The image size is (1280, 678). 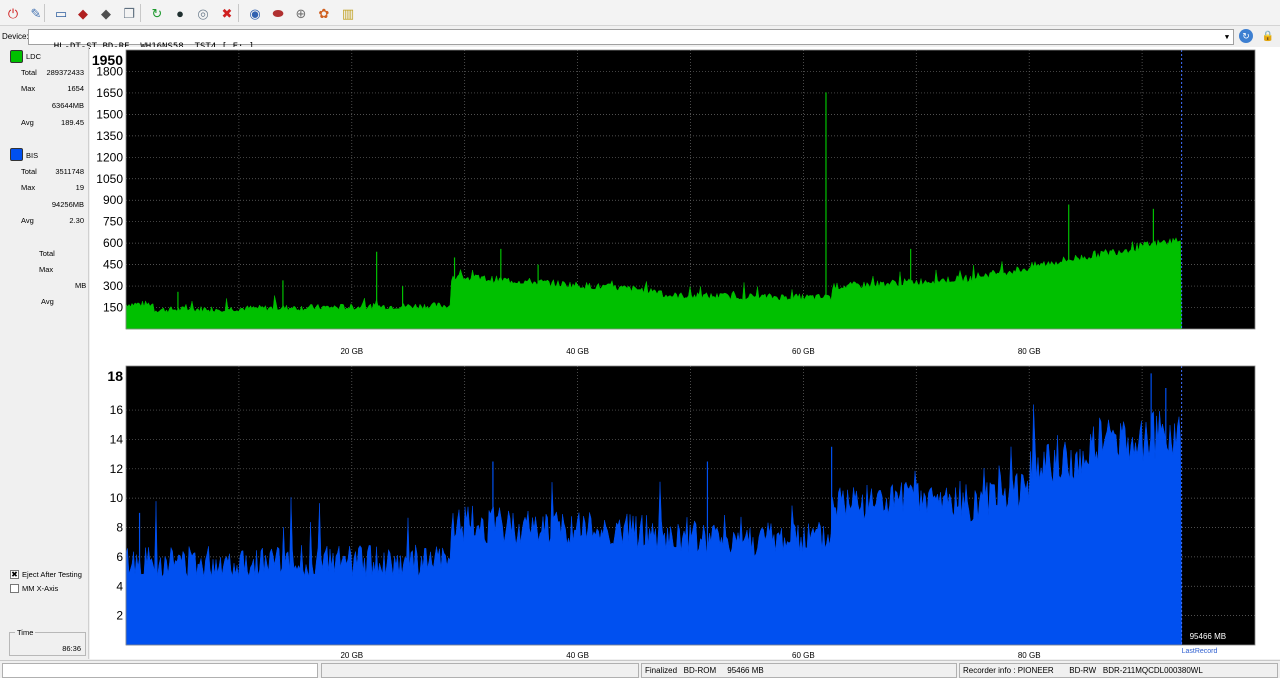 I want to click on y-tick-label: 450, so click(x=113, y=265).